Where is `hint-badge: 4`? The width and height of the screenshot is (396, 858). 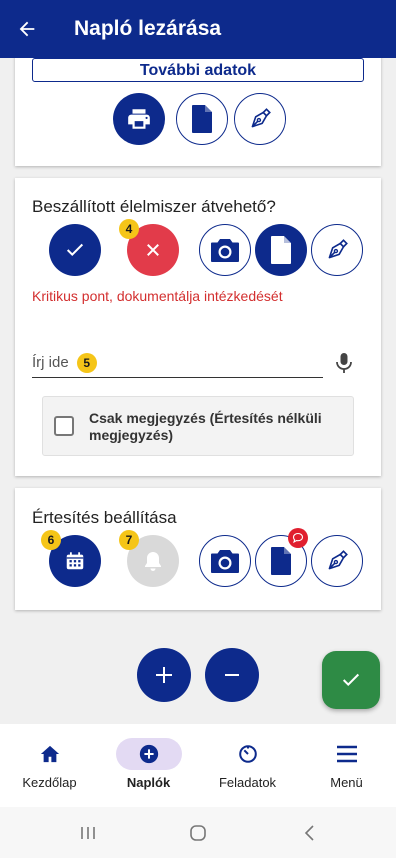
hint-badge: 4 is located at coordinates (129, 229).